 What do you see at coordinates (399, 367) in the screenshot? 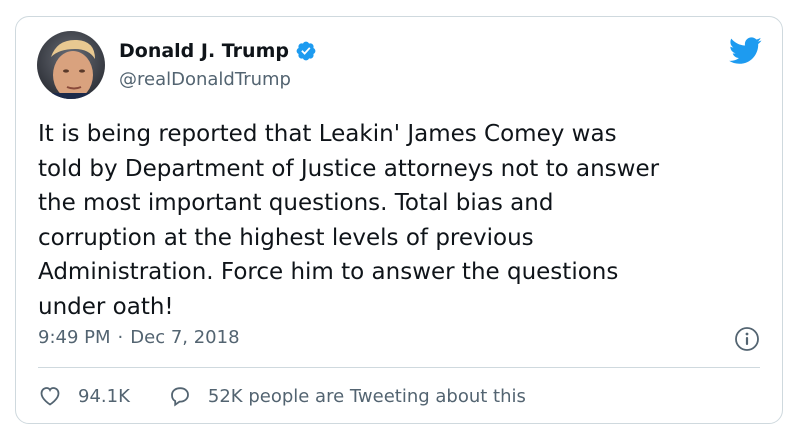
I see `divider` at bounding box center [399, 367].